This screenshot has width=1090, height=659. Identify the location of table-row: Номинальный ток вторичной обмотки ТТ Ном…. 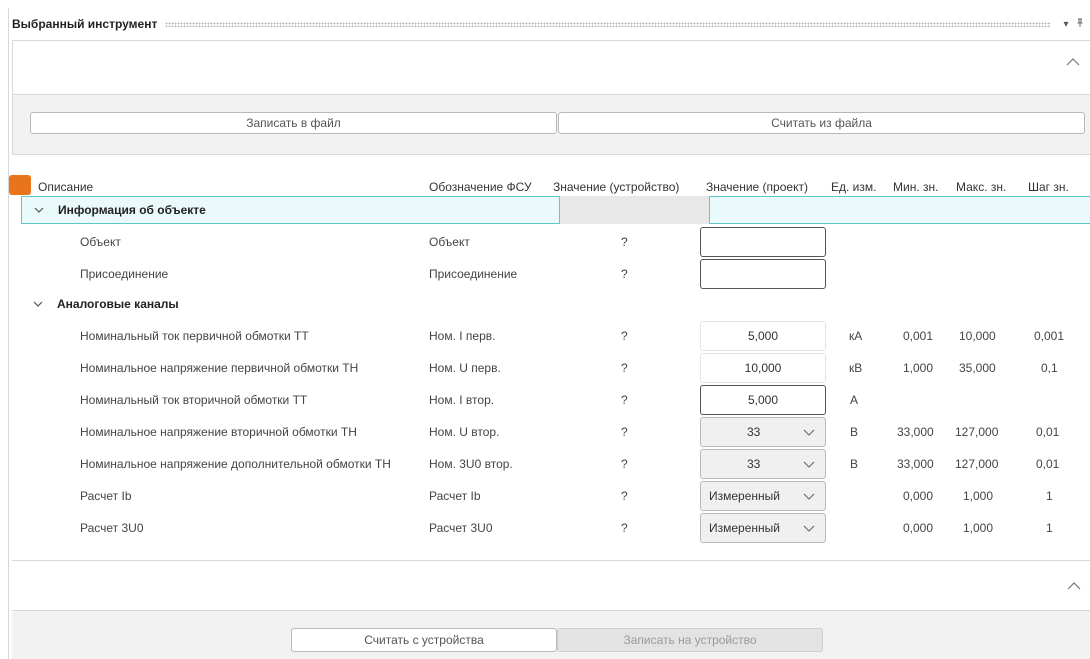
(549, 400).